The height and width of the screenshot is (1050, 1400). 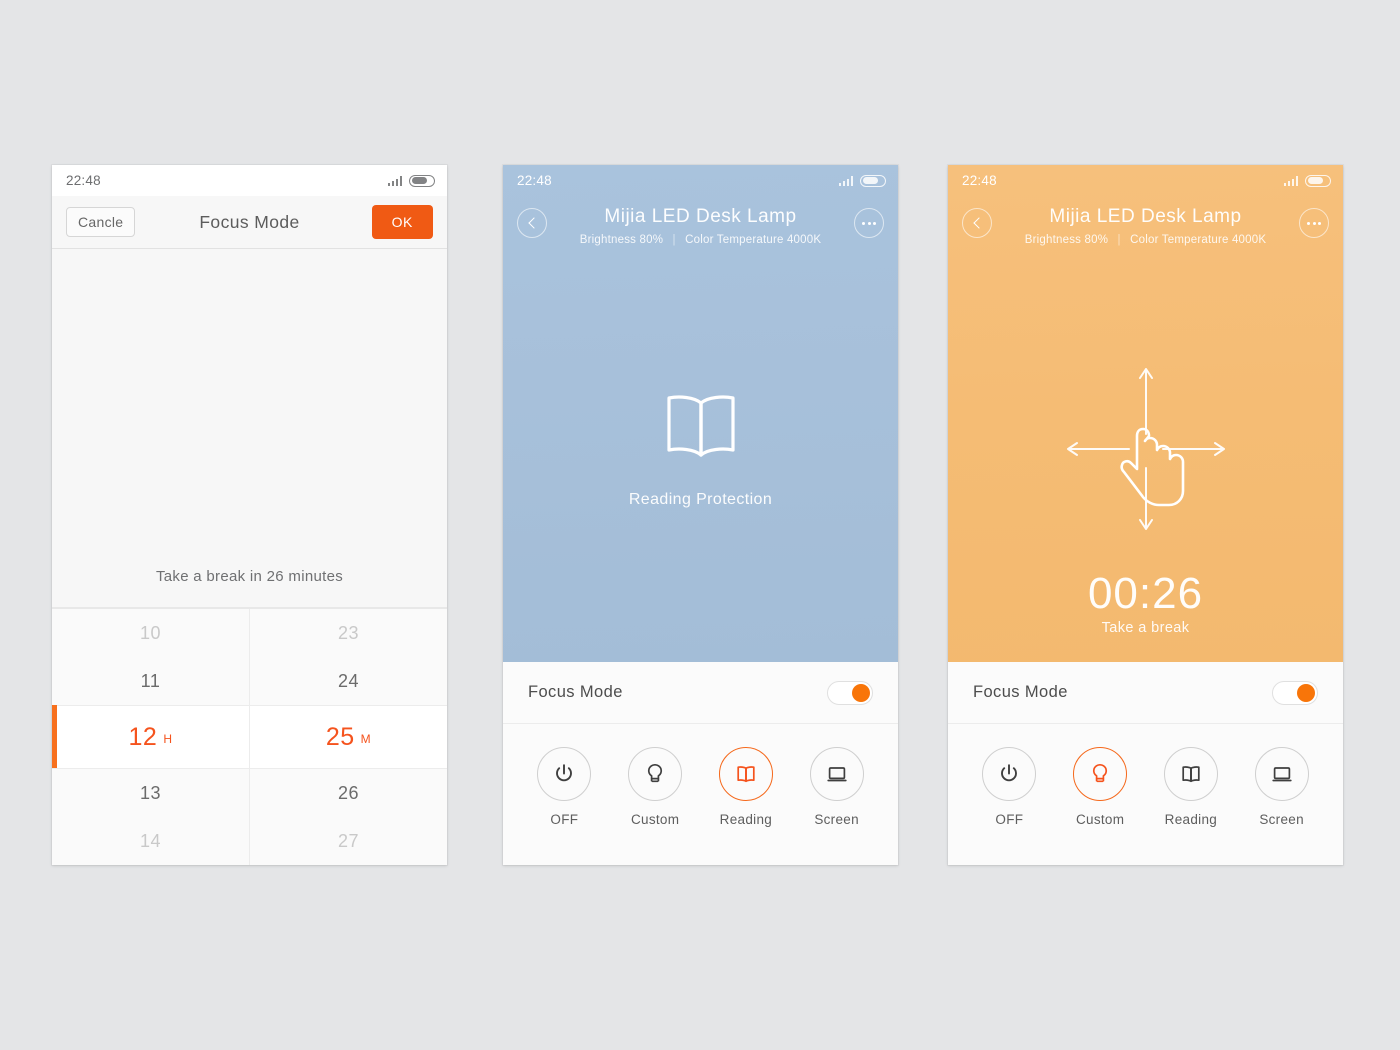 I want to click on minute-column: 23 24 25 M 26 27, so click(x=348, y=737).